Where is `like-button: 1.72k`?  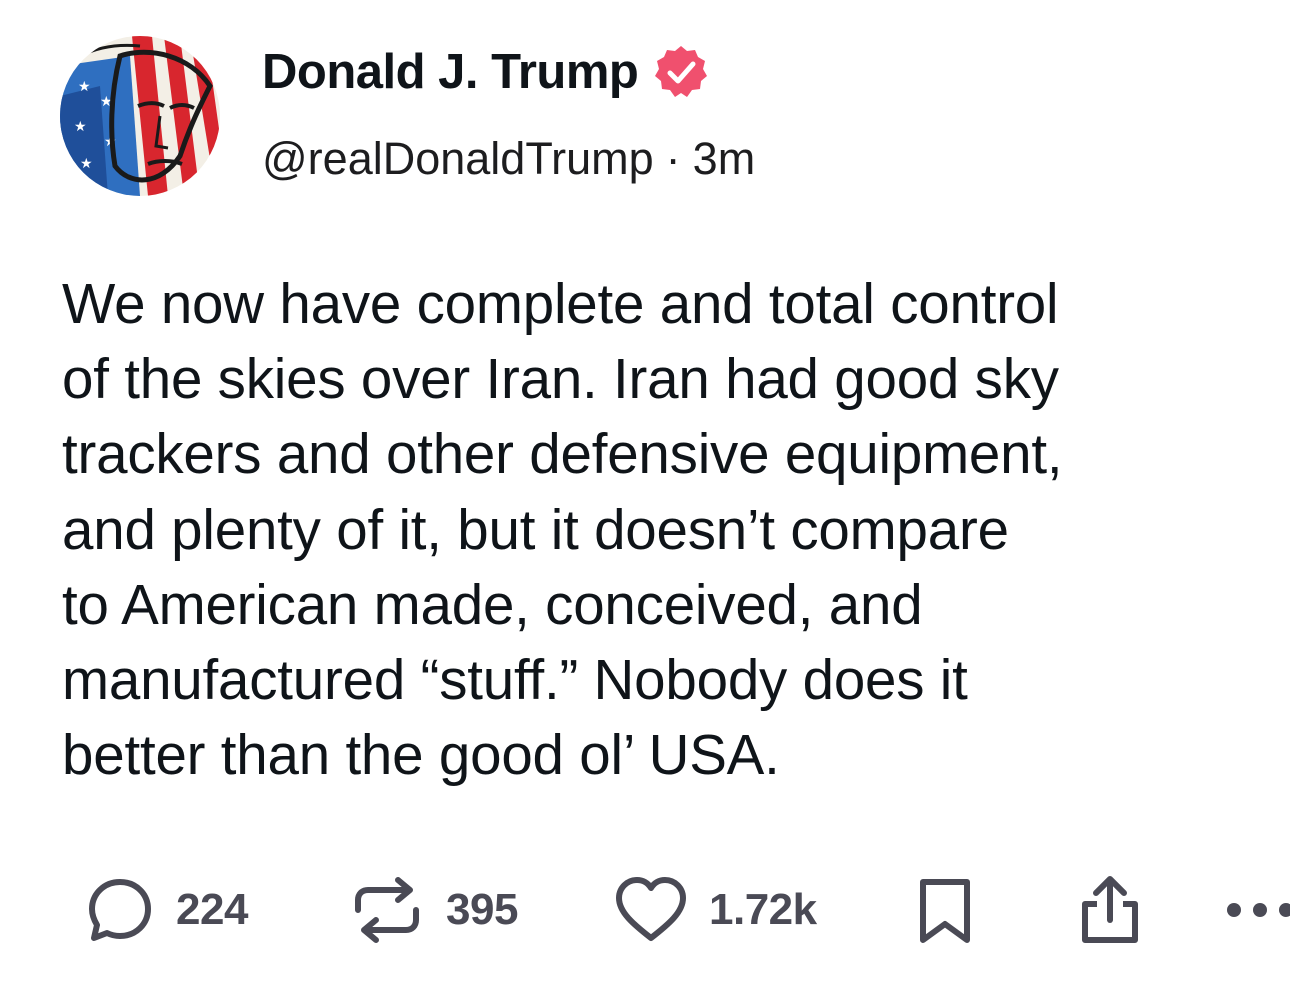 like-button: 1.72k is located at coordinates (715, 910).